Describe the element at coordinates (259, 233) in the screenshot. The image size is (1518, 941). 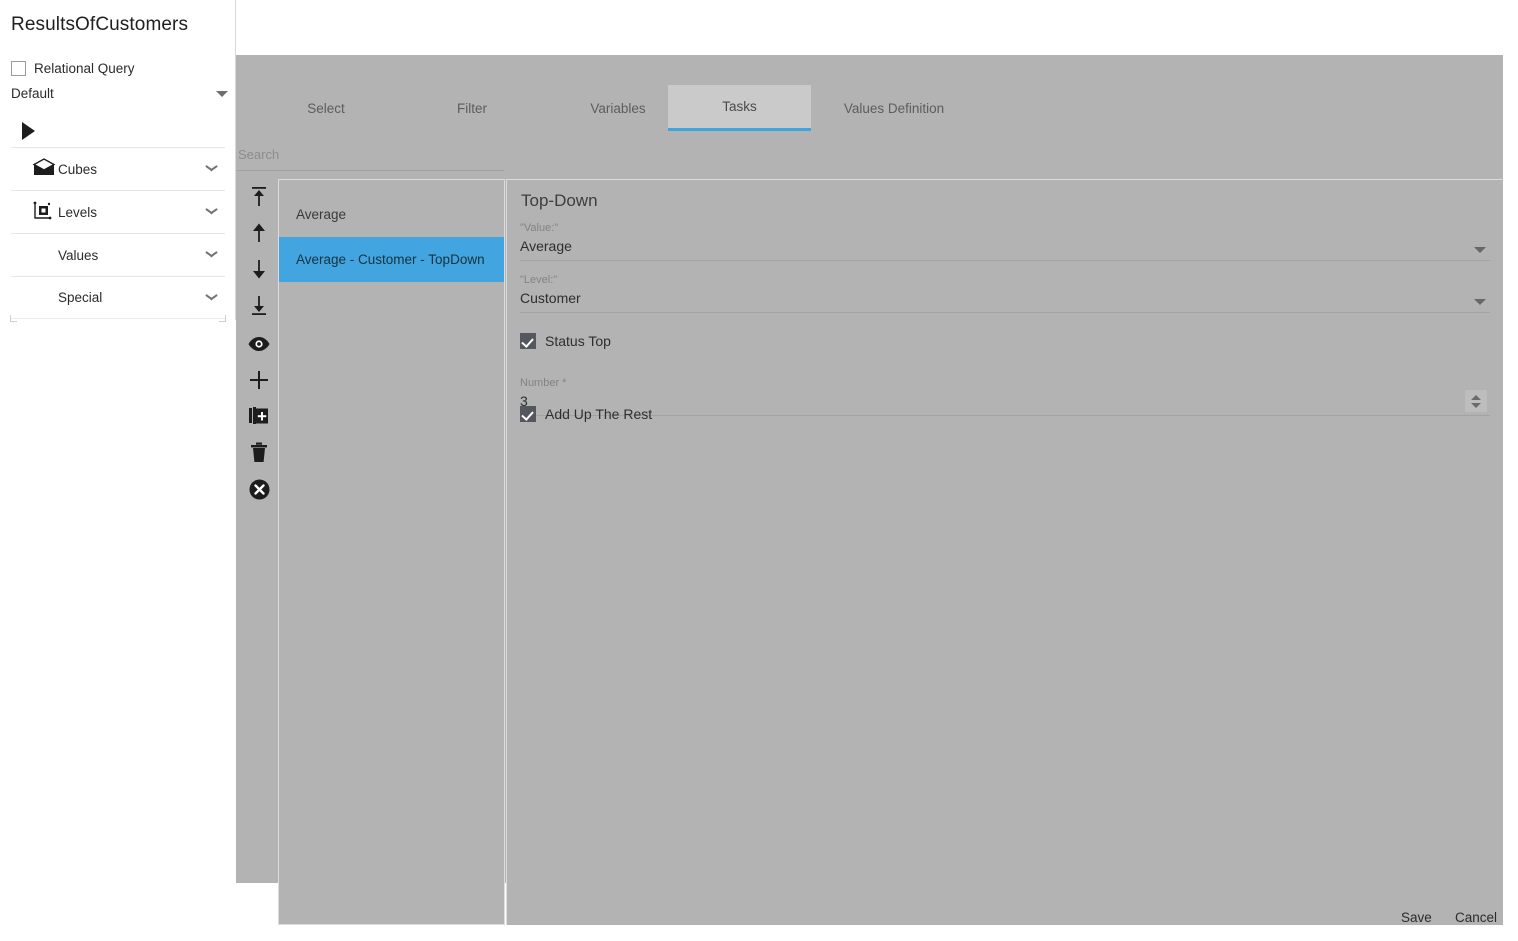
I see `move-up-icon` at that location.